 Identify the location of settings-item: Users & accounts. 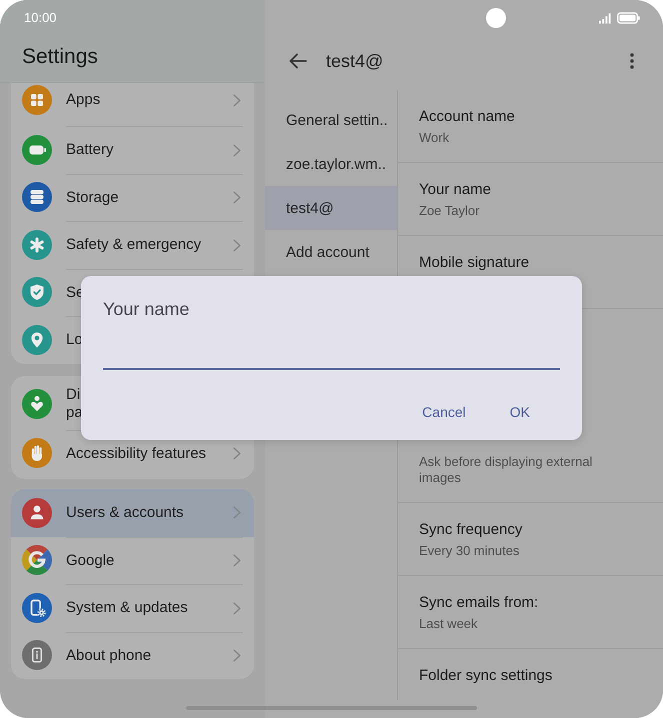
(132, 512).